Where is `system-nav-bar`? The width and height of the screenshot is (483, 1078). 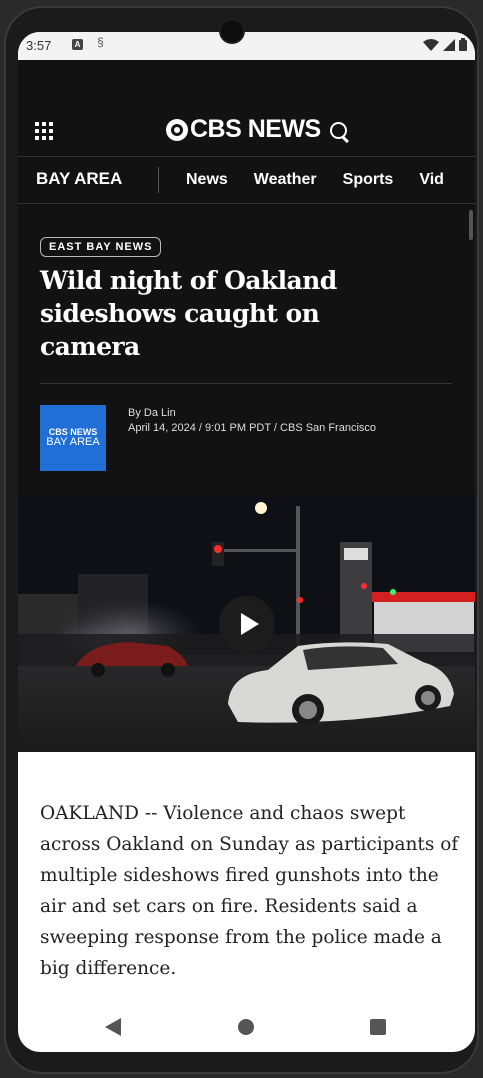 system-nav-bar is located at coordinates (246, 1027).